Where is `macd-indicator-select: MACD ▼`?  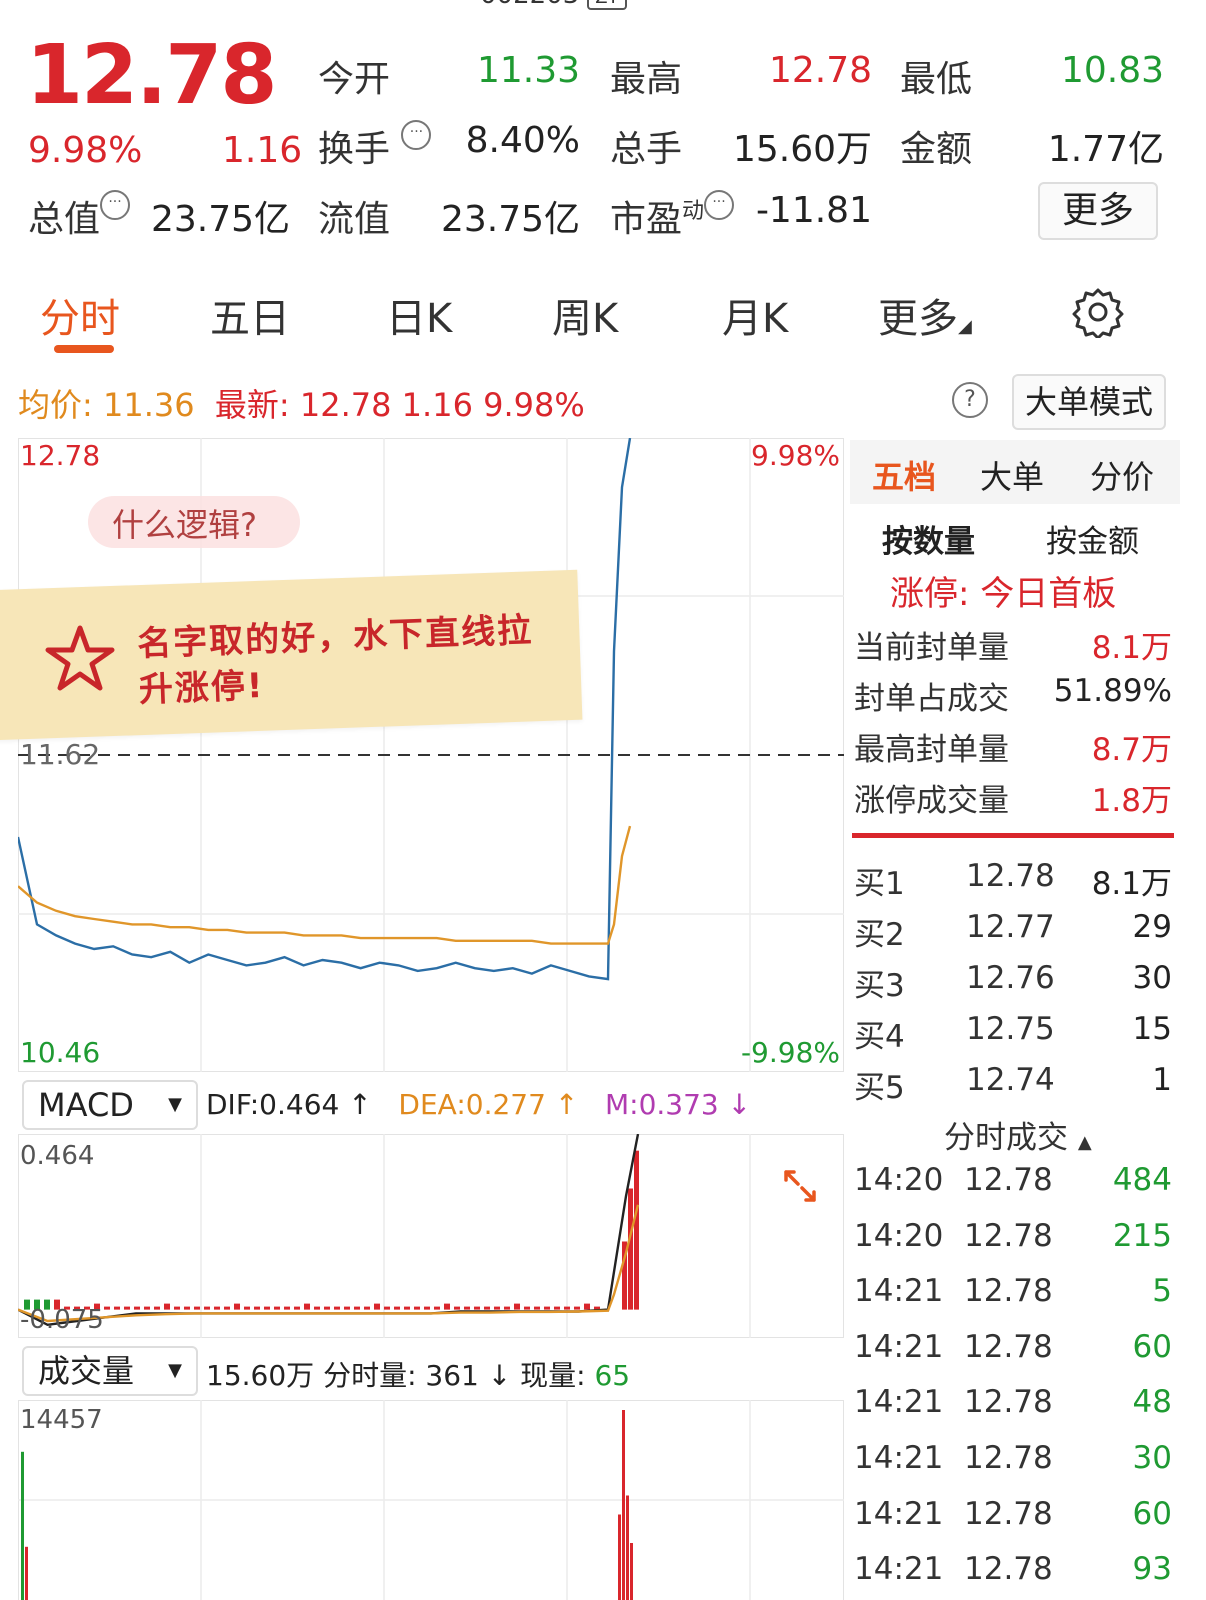 macd-indicator-select: MACD ▼ is located at coordinates (110, 1105).